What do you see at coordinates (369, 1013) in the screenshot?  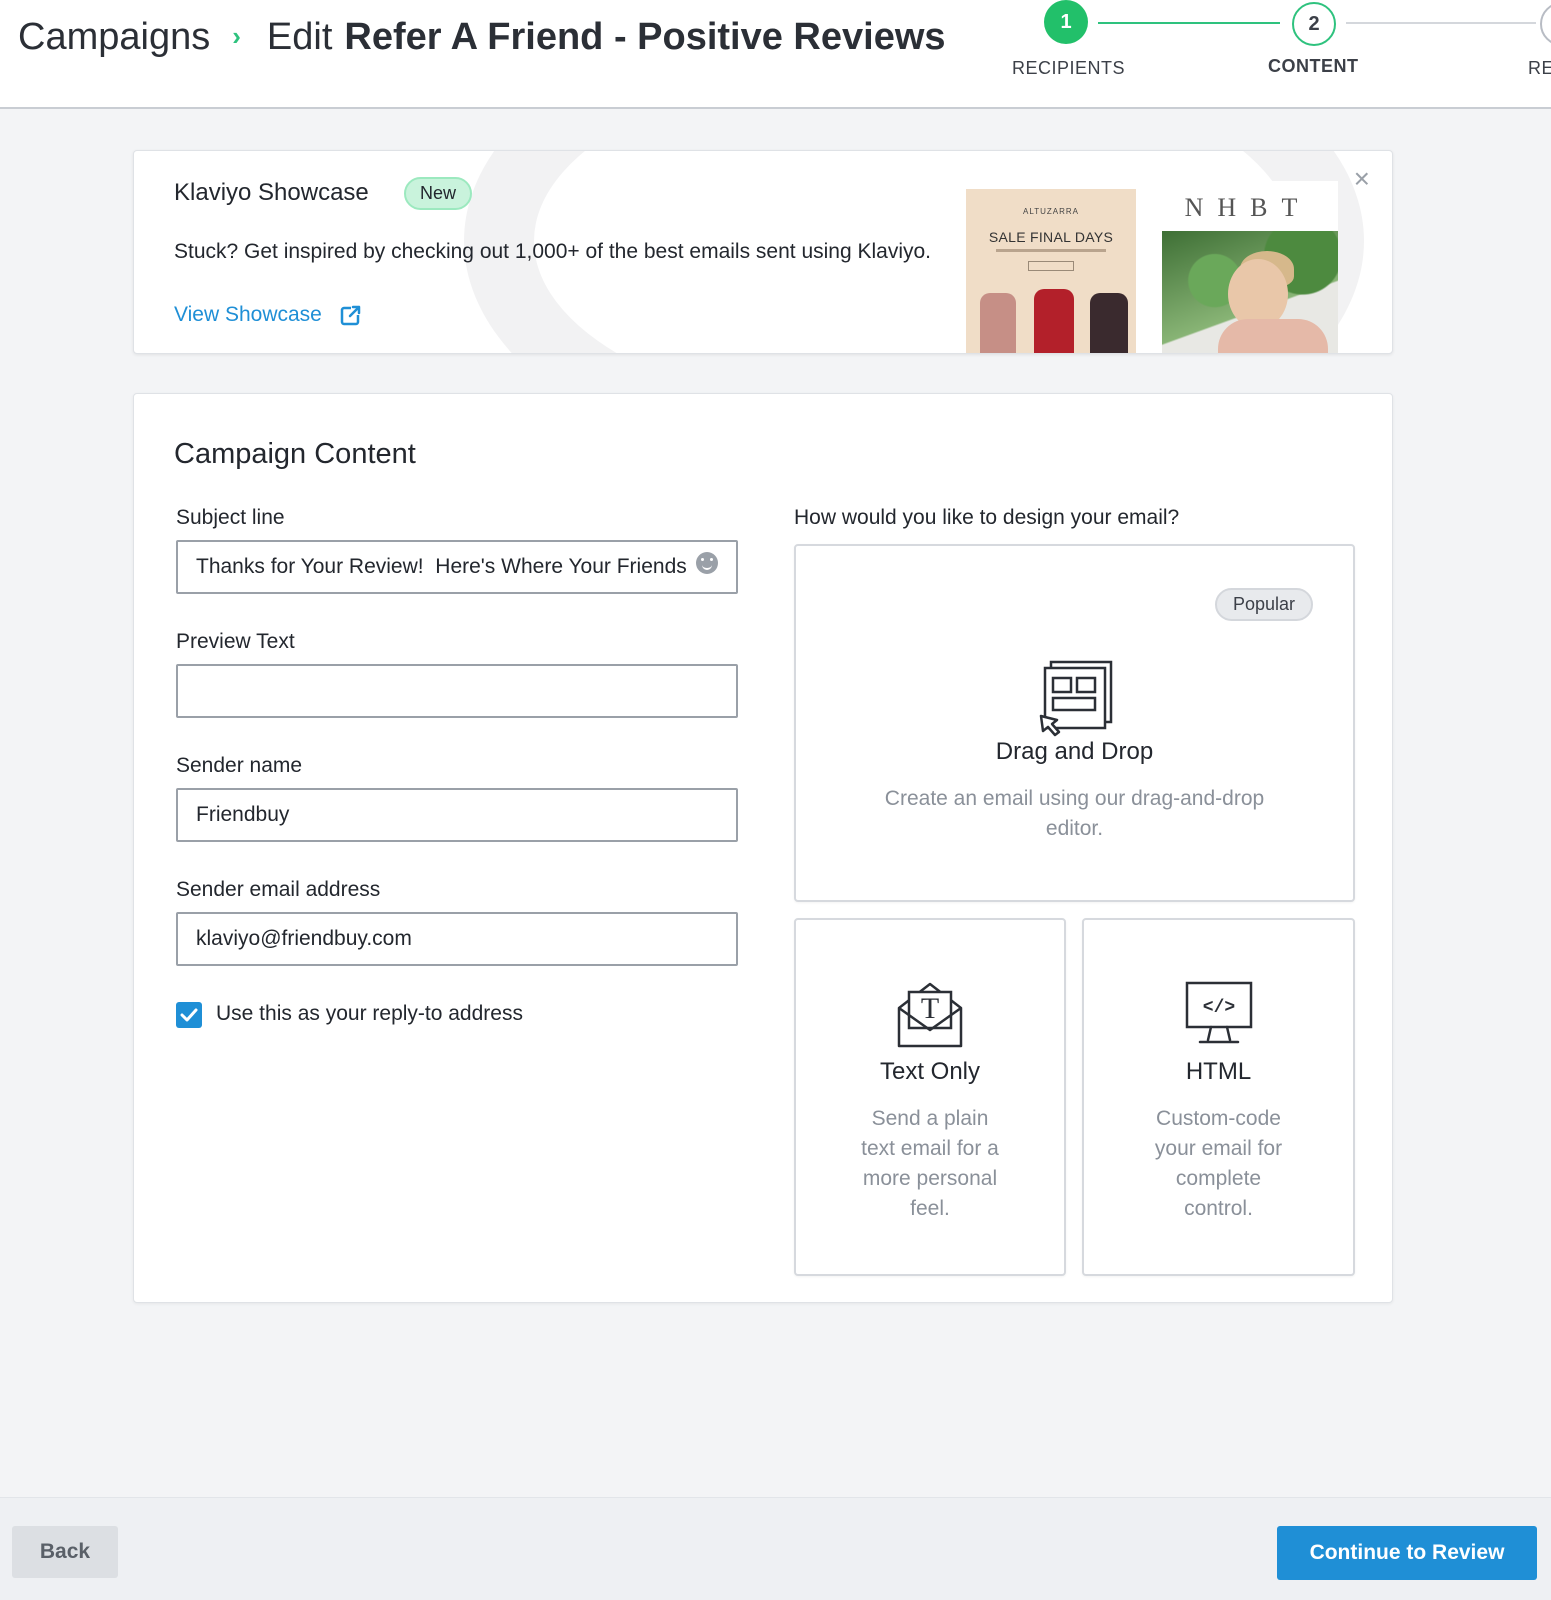 I see `reply-to-label: Use this as your reply-to address` at bounding box center [369, 1013].